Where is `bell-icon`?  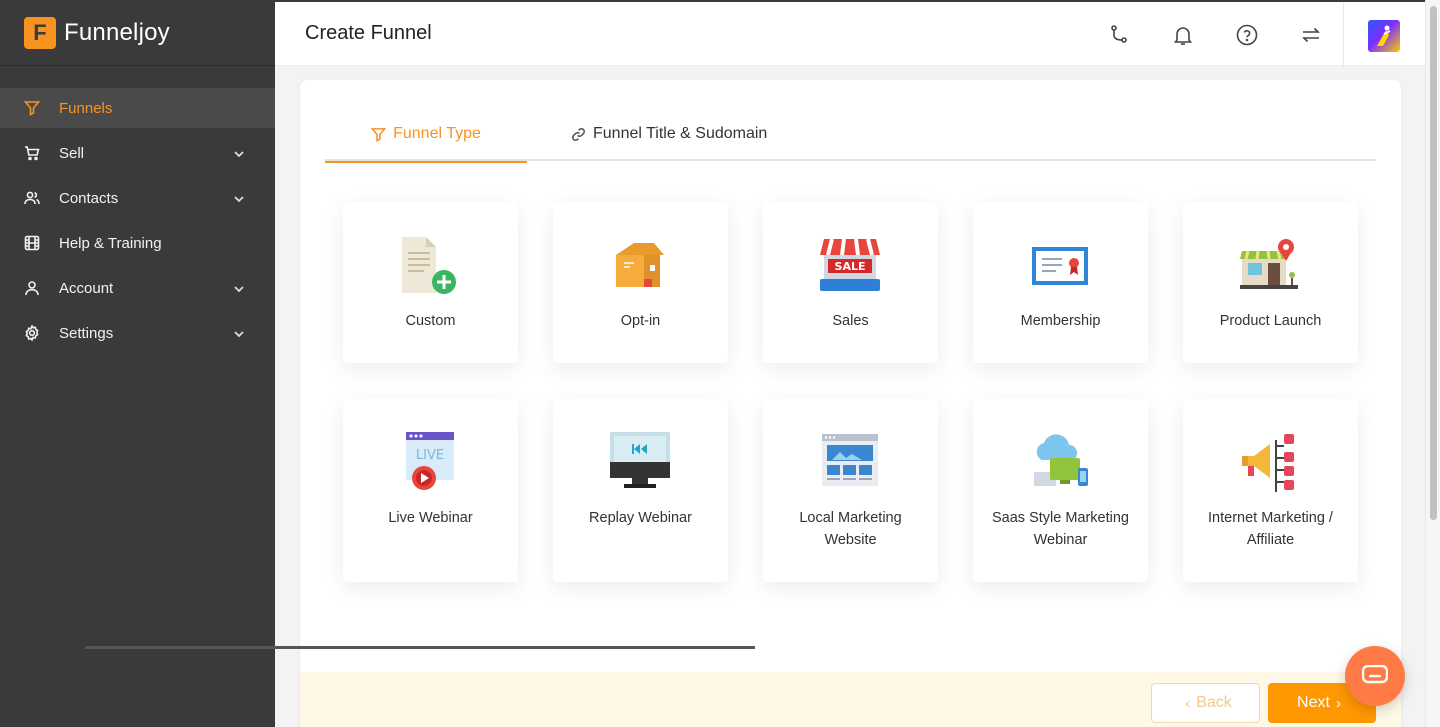
bell-icon is located at coordinates (1183, 35).